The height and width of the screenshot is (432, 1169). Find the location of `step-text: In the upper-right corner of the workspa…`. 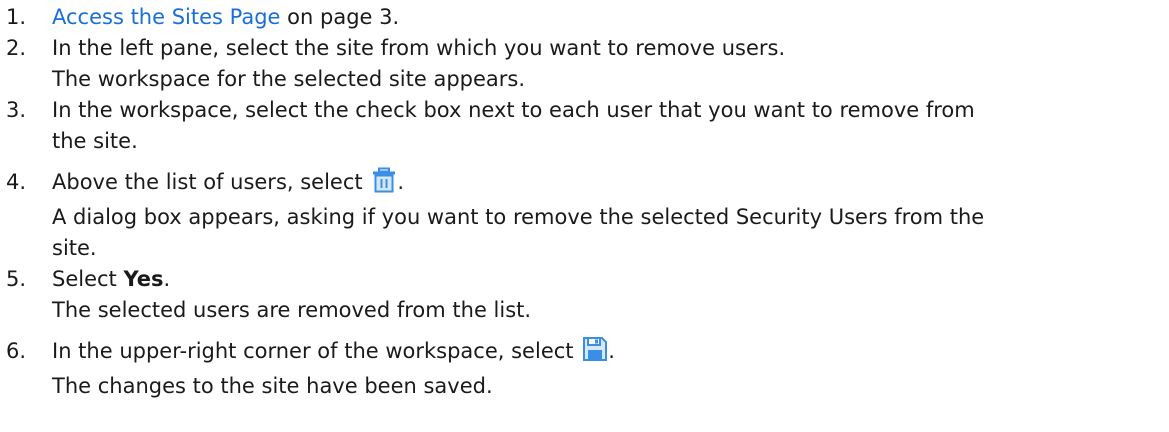

step-text: In the upper-right corner of the workspa… is located at coordinates (610, 353).